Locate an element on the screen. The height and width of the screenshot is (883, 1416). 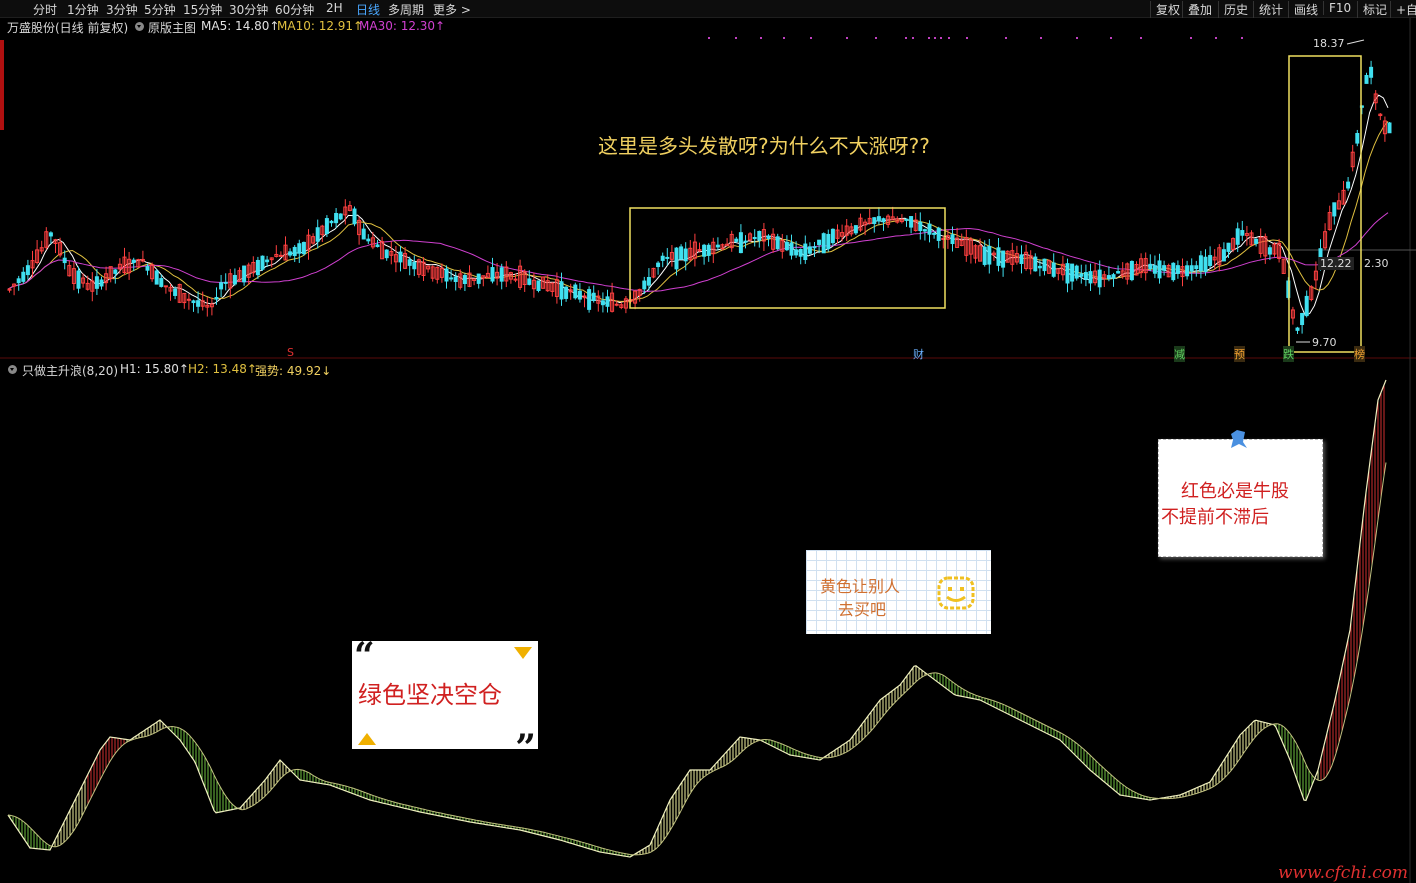
event-marker-fall: 跌 is located at coordinates (1288, 354).